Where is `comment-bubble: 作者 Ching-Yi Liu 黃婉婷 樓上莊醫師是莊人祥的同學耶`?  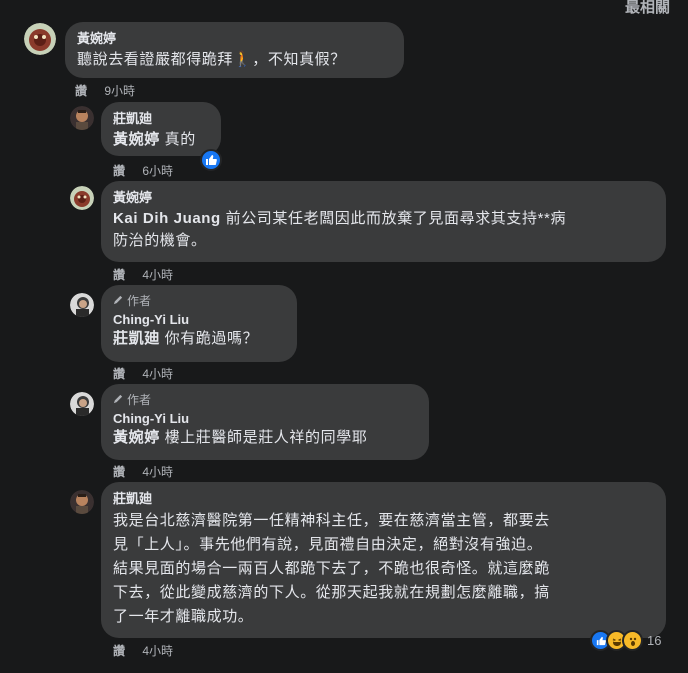
comment-bubble: 作者 Ching-Yi Liu 黃婉婷 樓上莊醫師是莊人祥的同學耶 is located at coordinates (265, 422).